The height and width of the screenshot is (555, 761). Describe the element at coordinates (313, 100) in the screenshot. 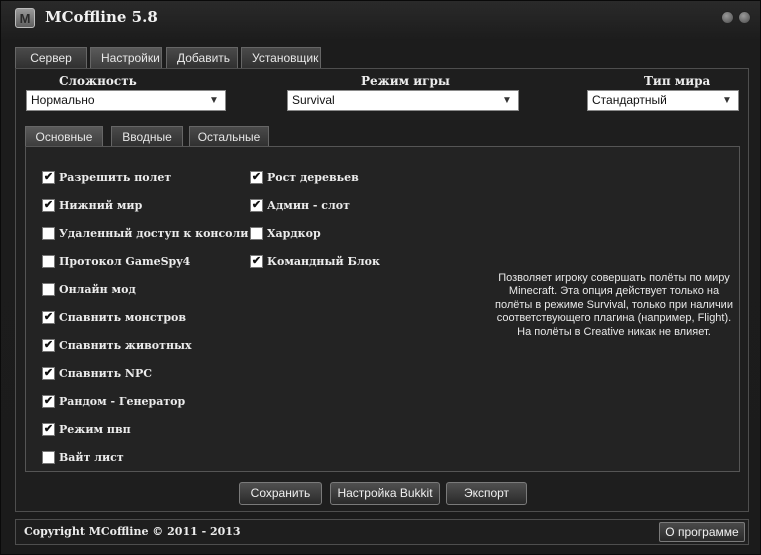

I see `gamemode-value: Survival` at that location.